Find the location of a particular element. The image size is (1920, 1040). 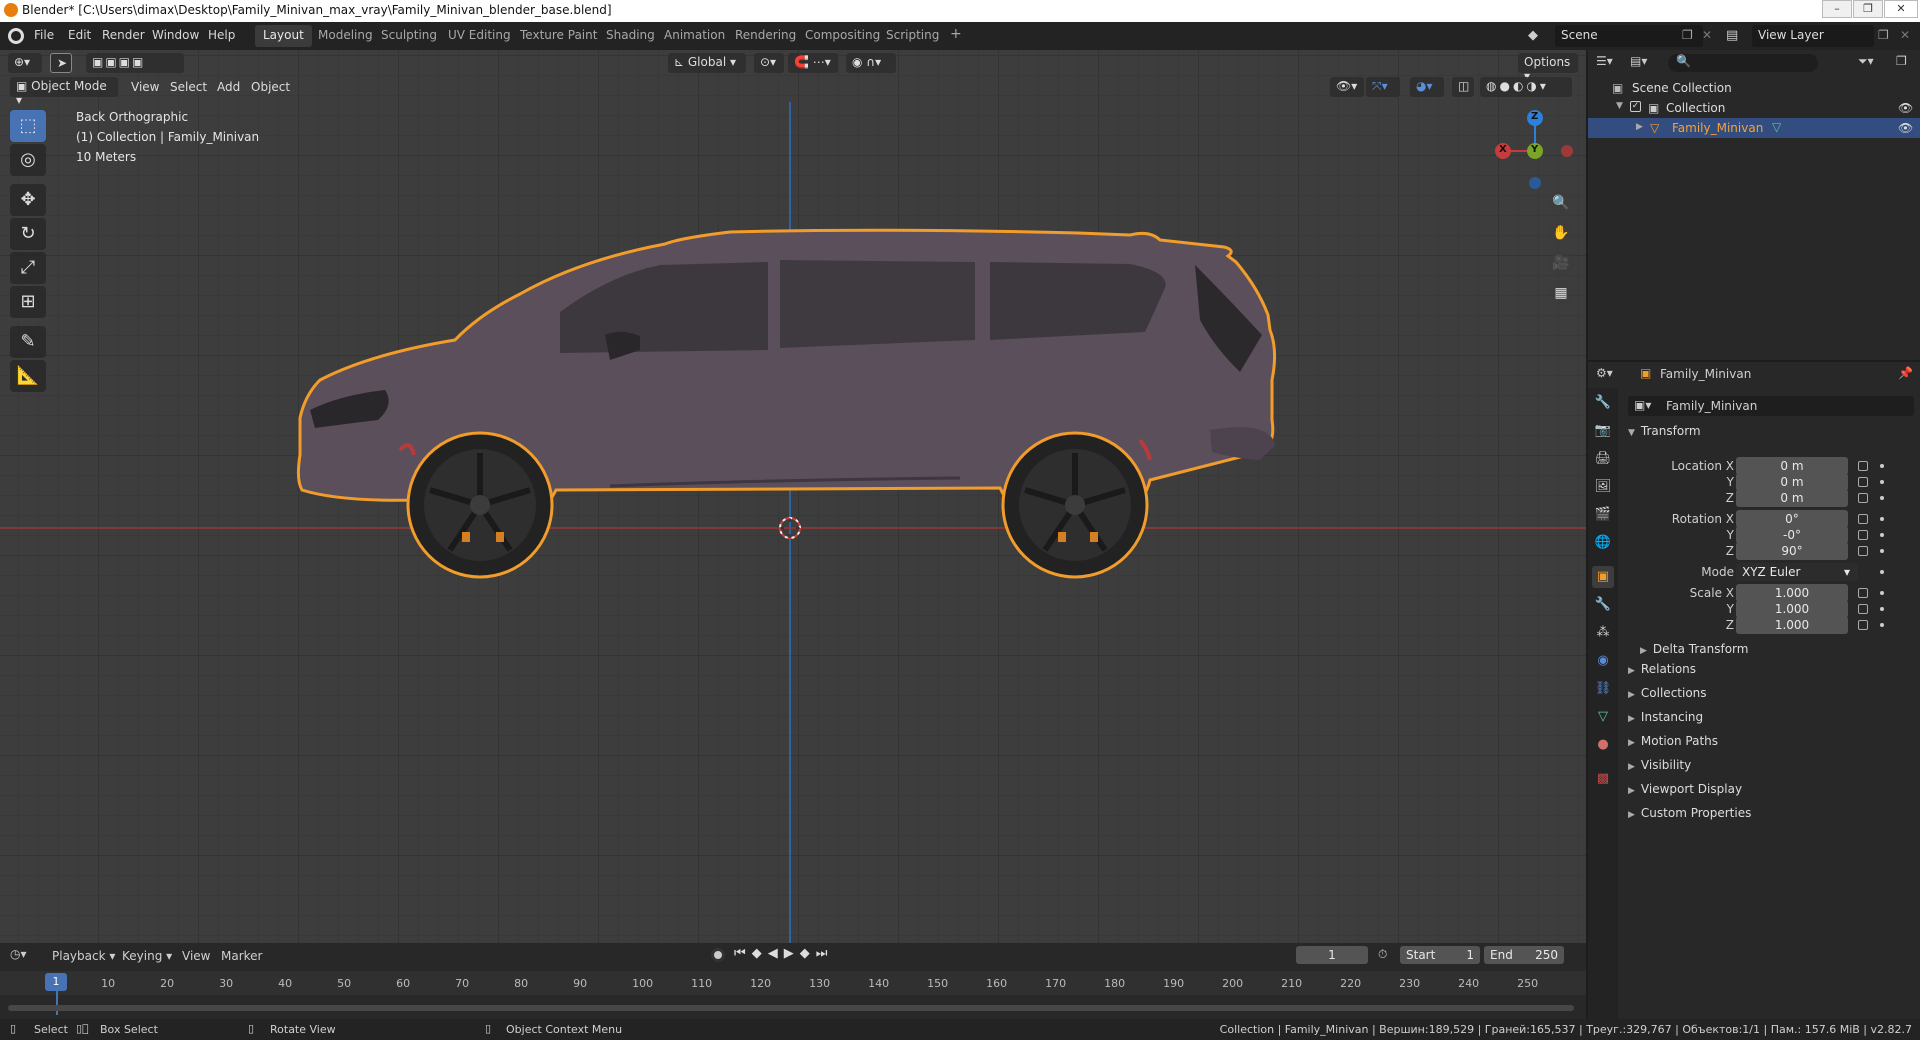

keyframe-location-x-icon is located at coordinates (1882, 466).